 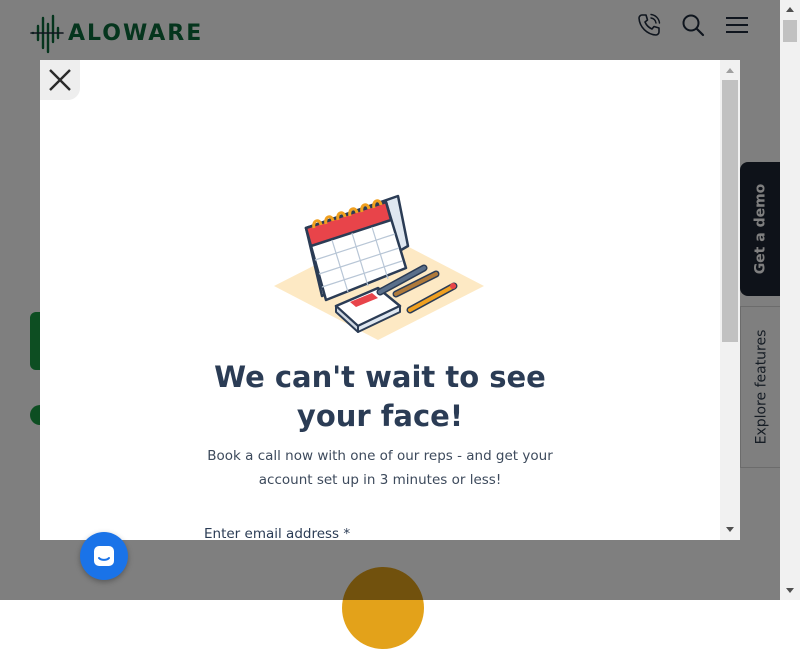 I want to click on modal-description-line-2: account set up in 3 minutes or less!, so click(x=380, y=480).